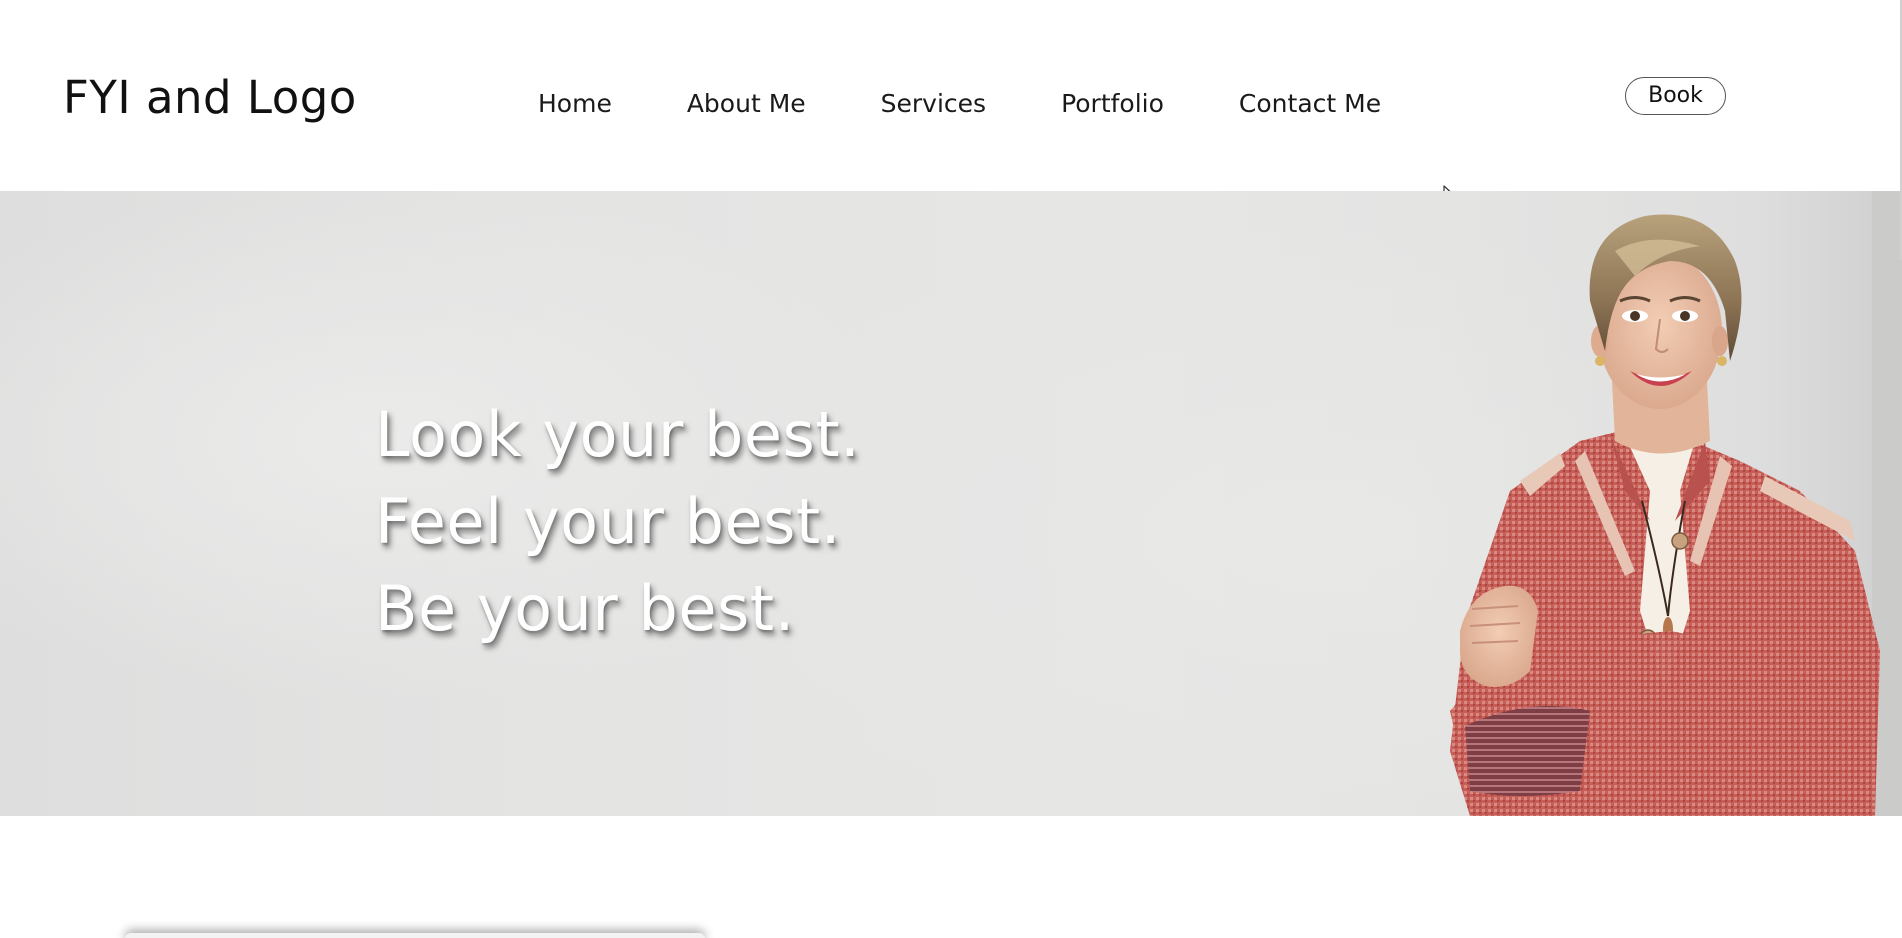 Image resolution: width=1902 pixels, height=938 pixels. I want to click on hero-line-1: Look your best., so click(618, 434).